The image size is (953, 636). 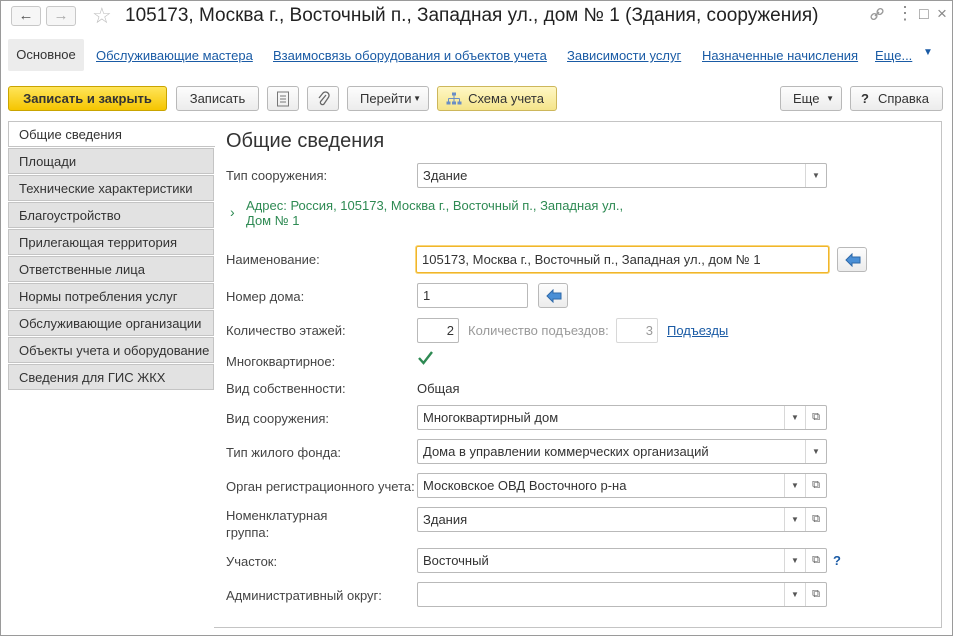 I want to click on entrances-link: Подъезды, so click(x=697, y=330).